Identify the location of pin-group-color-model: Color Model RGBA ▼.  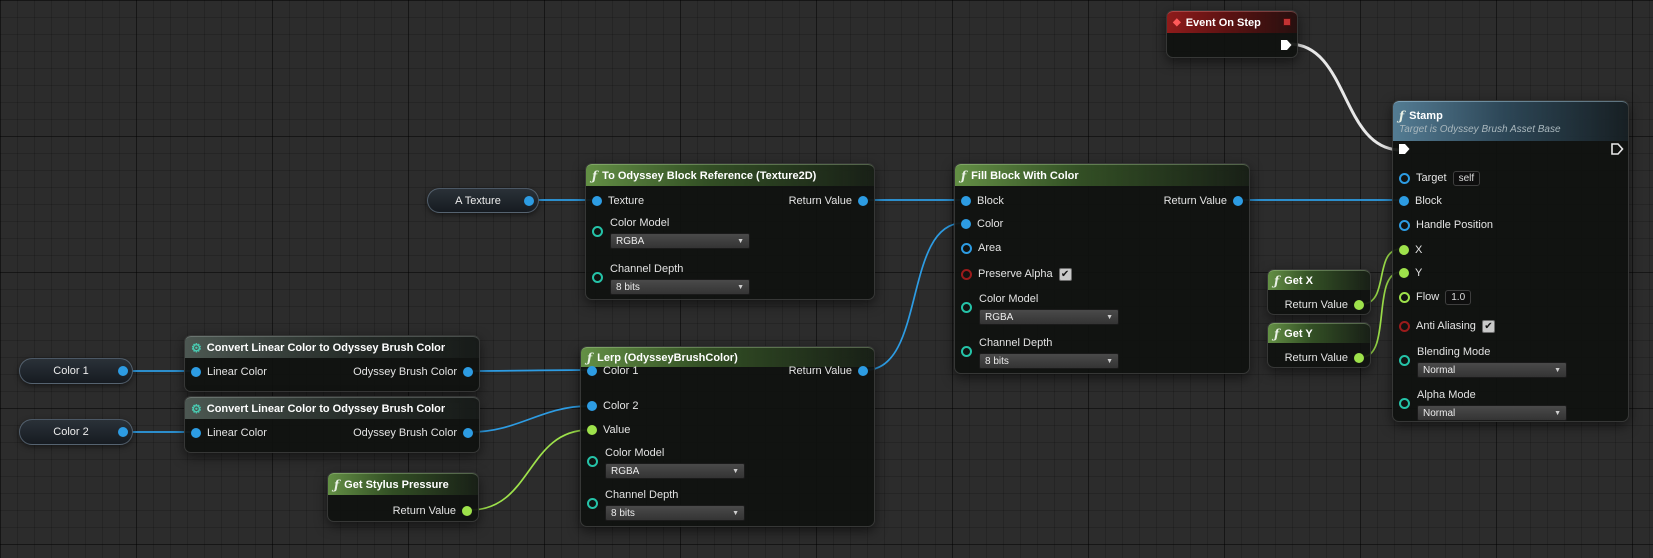
(666, 462).